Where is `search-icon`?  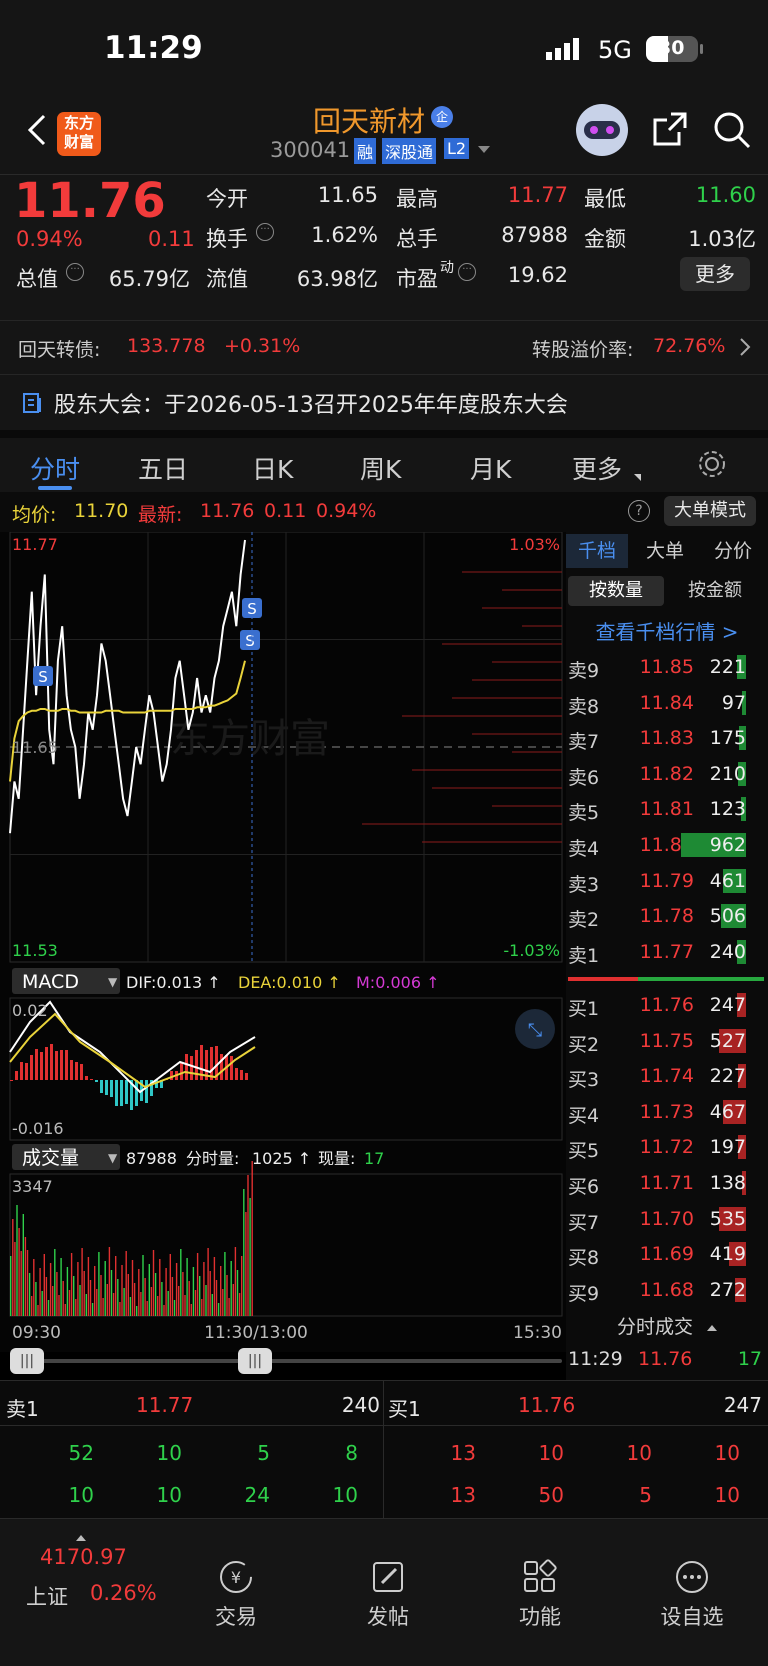
search-icon is located at coordinates (732, 130).